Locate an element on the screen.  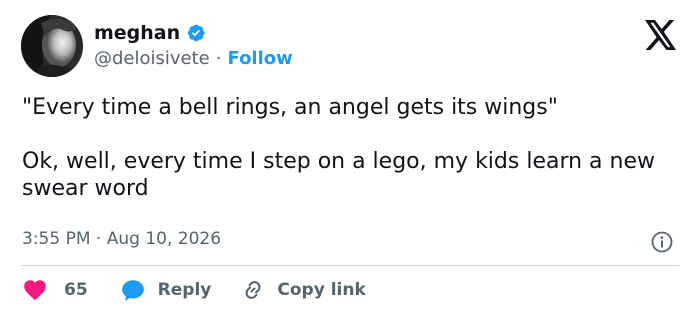
tweet-time: 3:55 PM is located at coordinates (56, 239).